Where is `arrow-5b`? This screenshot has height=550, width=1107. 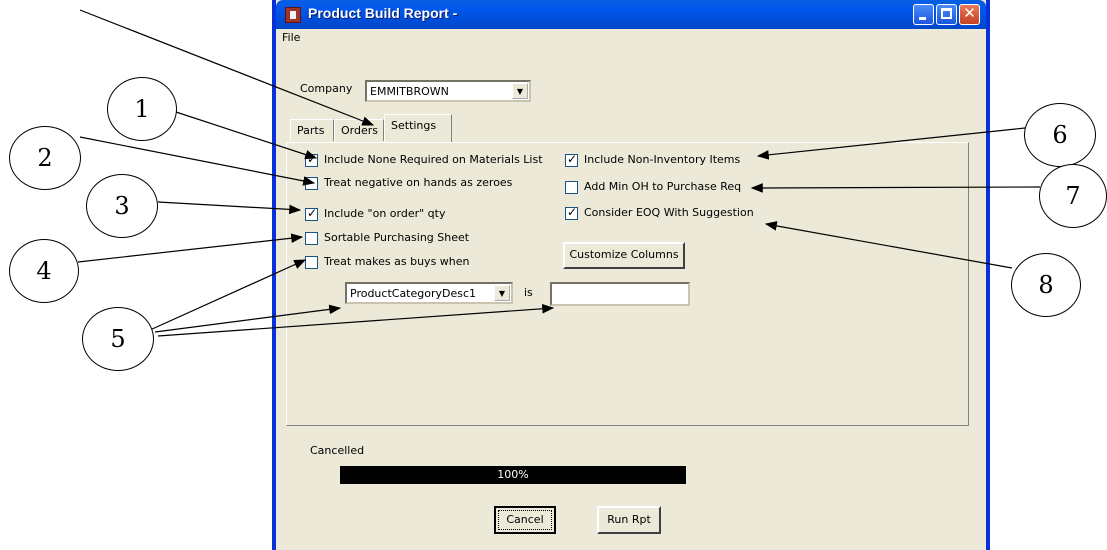 arrow-5b is located at coordinates (248, 318).